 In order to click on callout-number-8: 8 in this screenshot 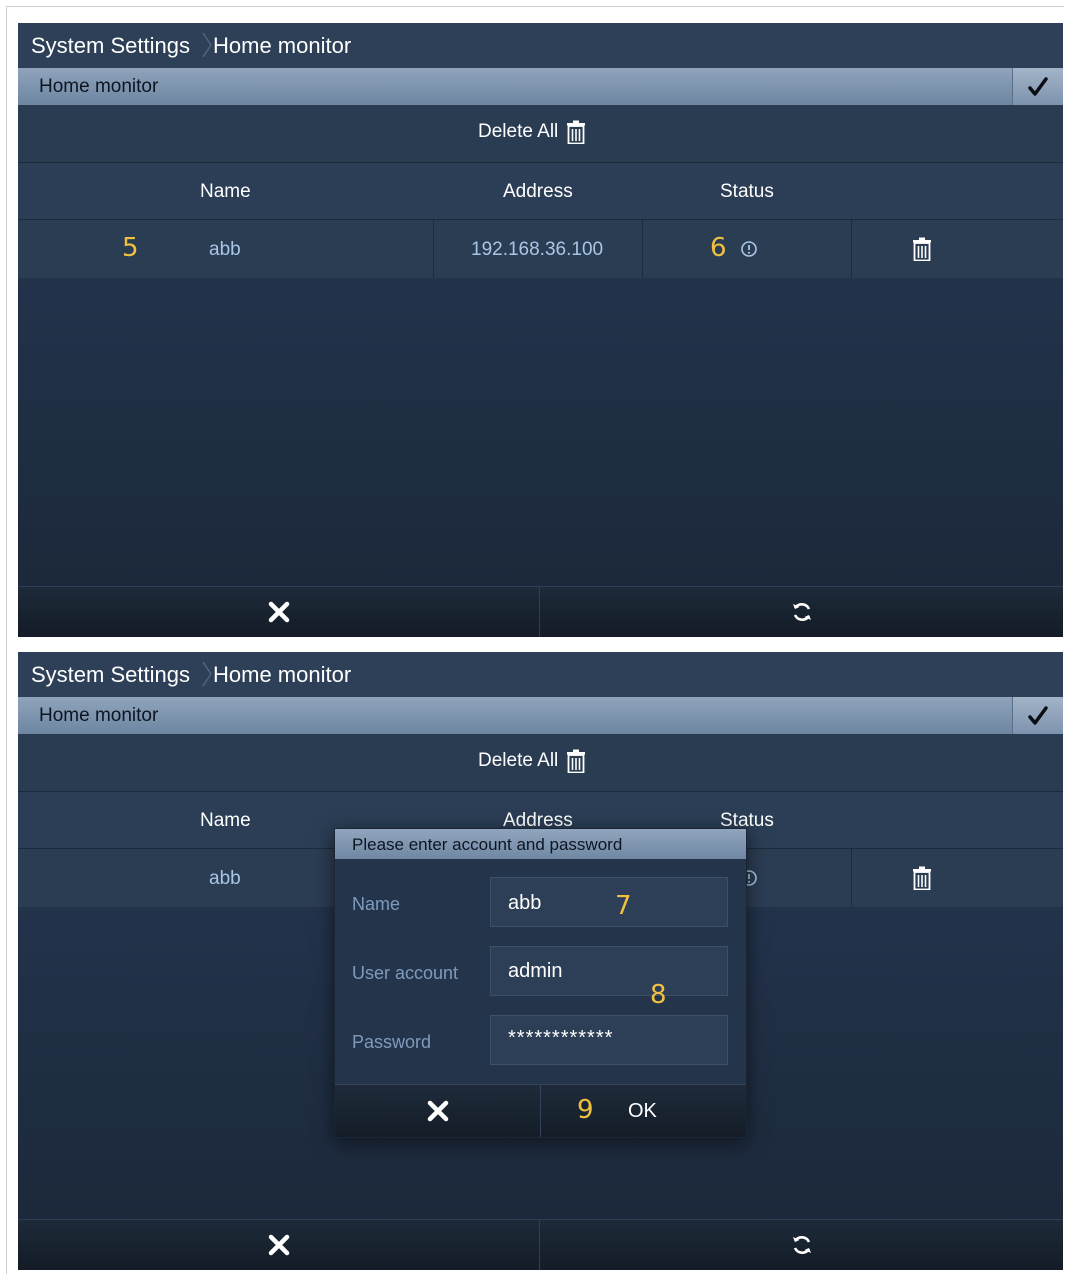, I will do `click(658, 995)`.